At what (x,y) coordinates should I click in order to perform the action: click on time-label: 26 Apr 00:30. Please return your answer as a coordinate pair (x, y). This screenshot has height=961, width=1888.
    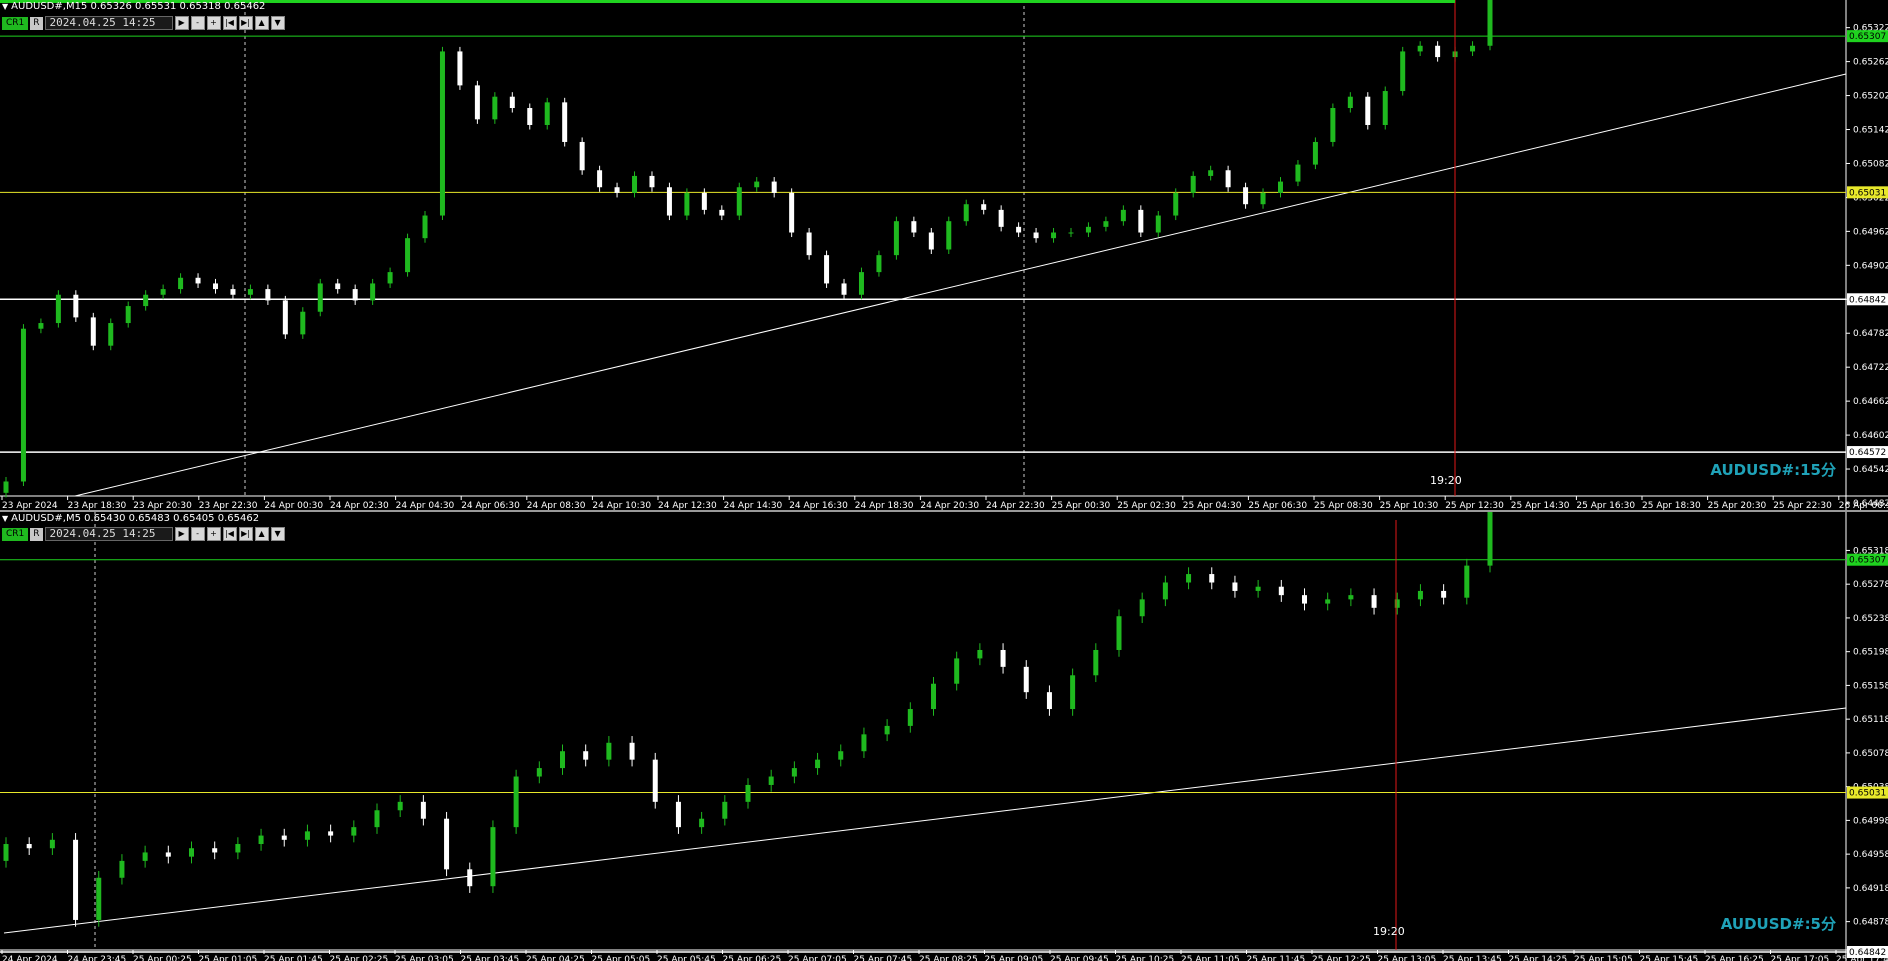
    Looking at the image, I should click on (1863, 505).